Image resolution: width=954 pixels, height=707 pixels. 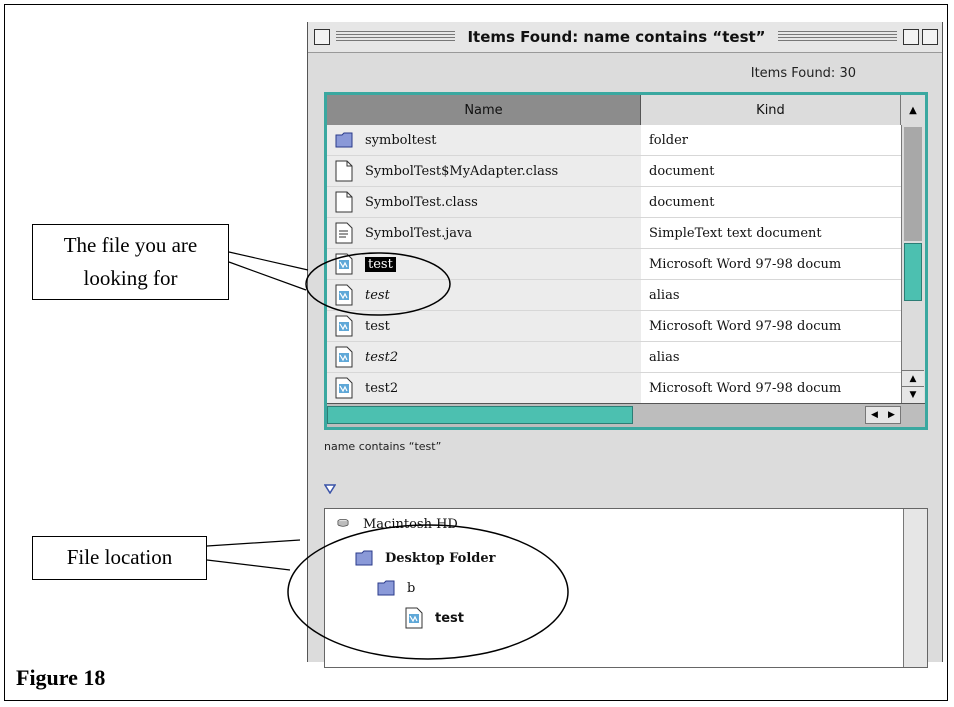 I want to click on horizontal-scroll-thumb, so click(x=480, y=415).